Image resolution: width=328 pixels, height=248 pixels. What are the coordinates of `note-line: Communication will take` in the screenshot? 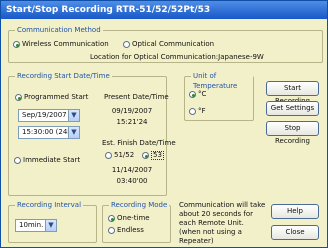 It's located at (222, 205).